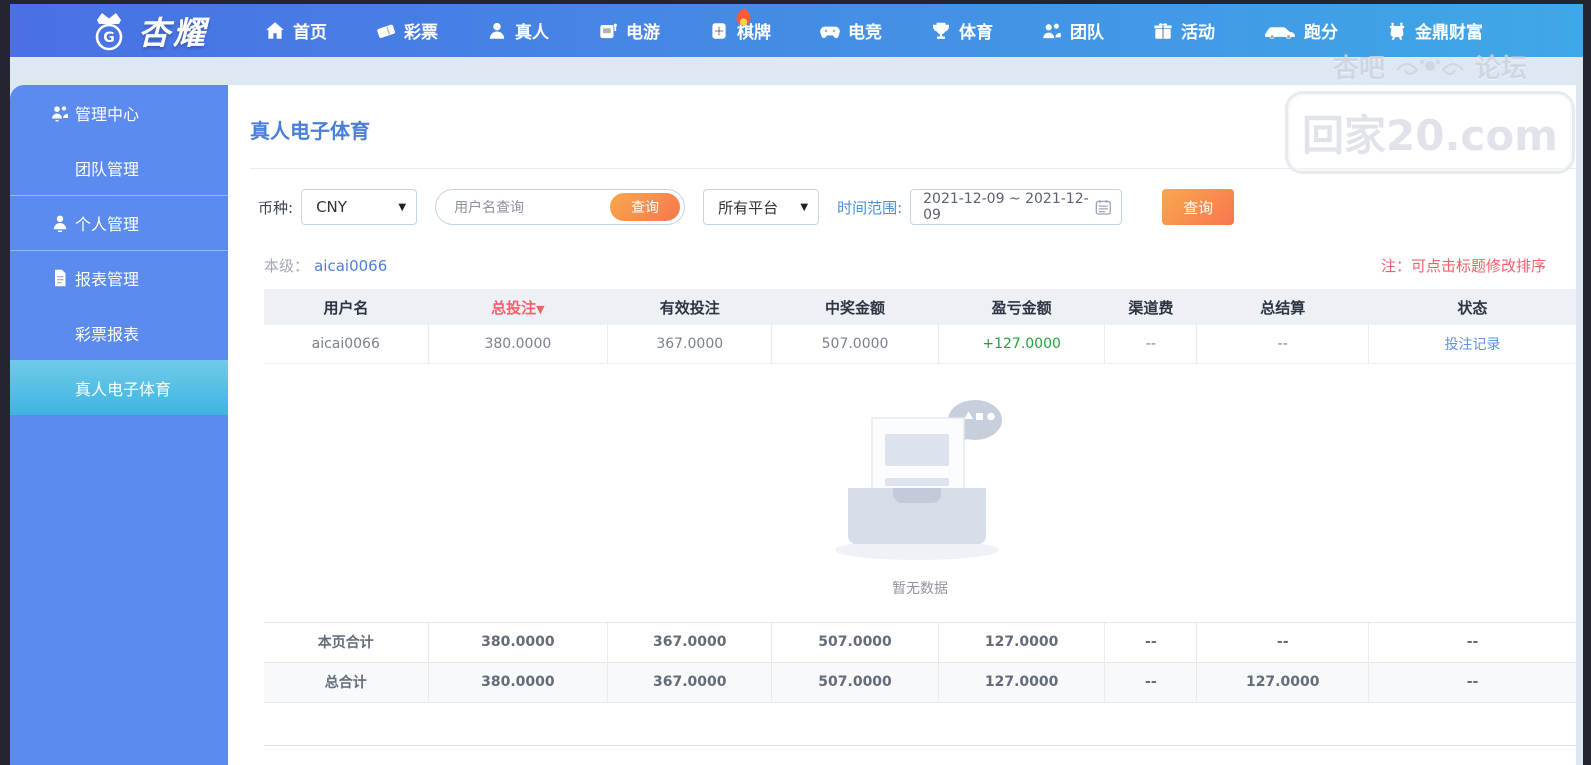 This screenshot has height=765, width=1591. Describe the element at coordinates (386, 31) in the screenshot. I see `ticket-icon` at that location.